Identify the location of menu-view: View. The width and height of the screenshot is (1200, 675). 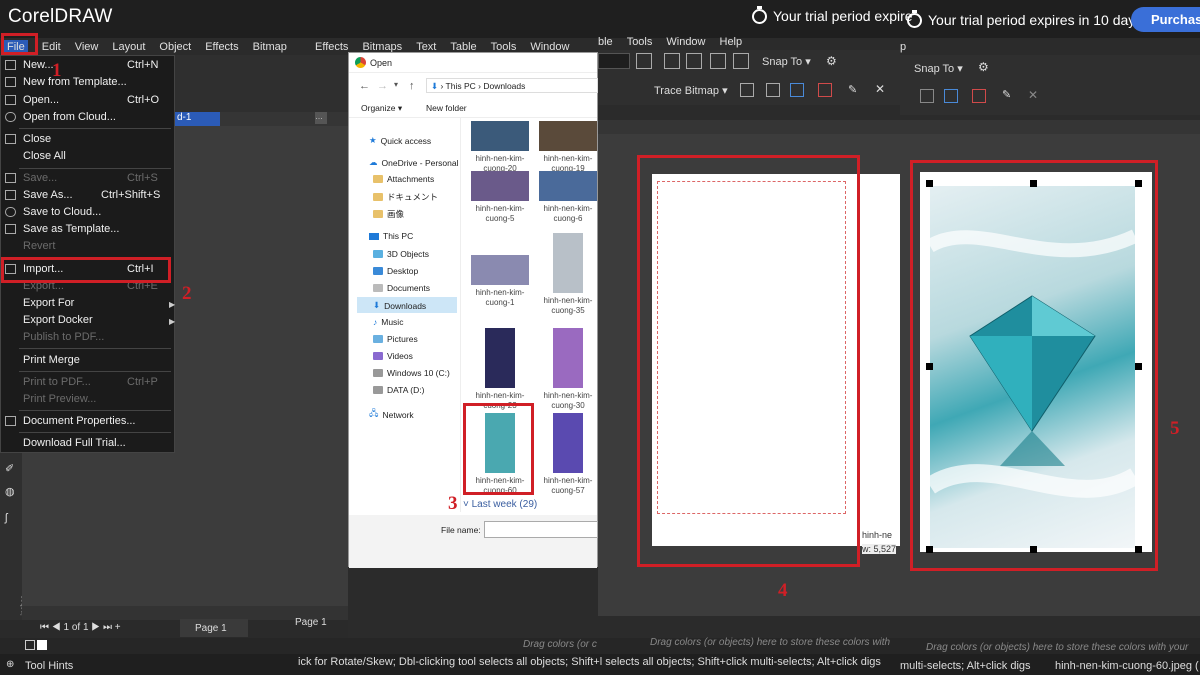
(87, 47).